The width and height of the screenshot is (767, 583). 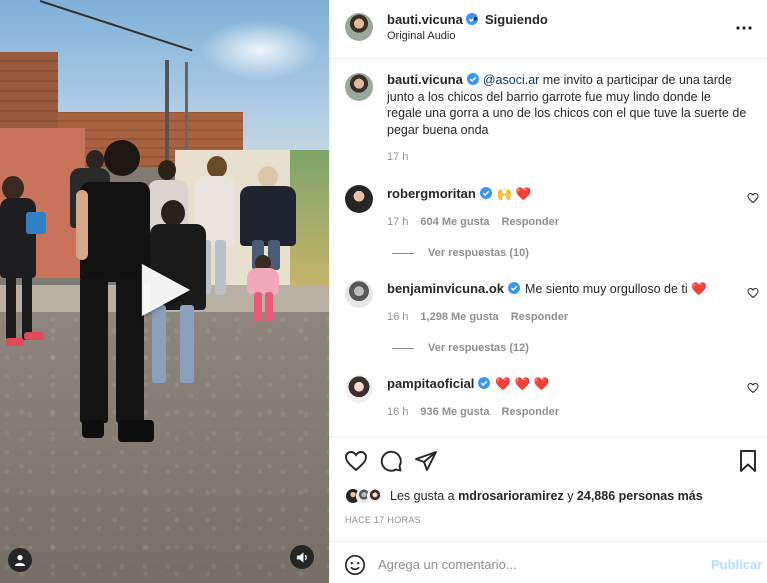 What do you see at coordinates (356, 461) in the screenshot?
I see `like-heart-icon` at bounding box center [356, 461].